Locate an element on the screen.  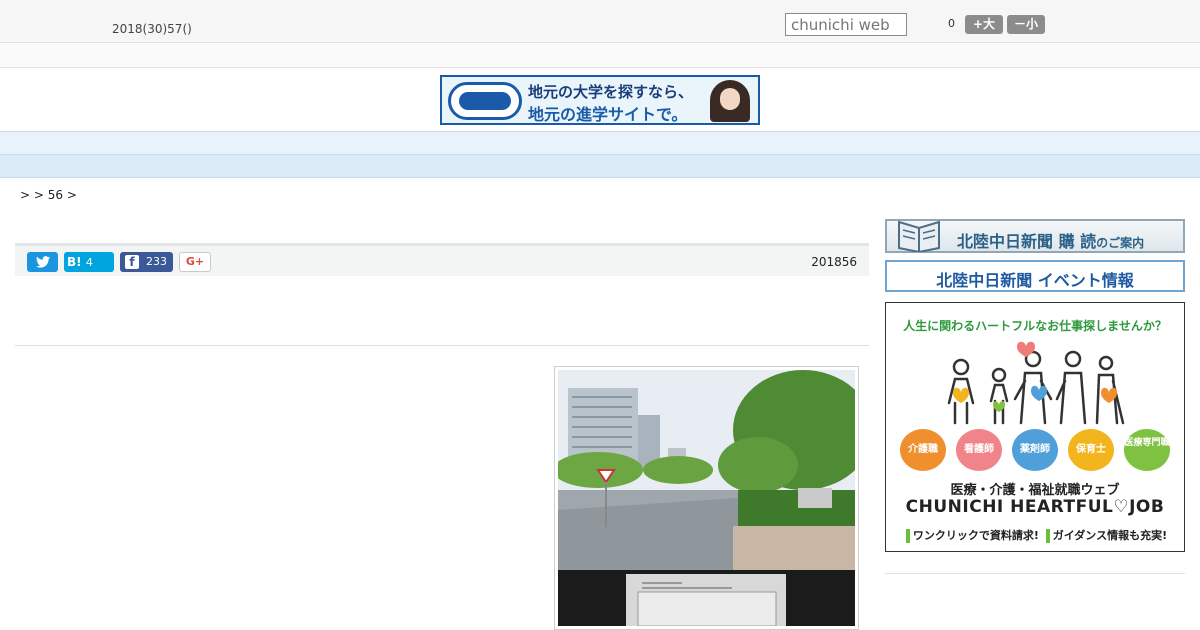
zoom-level: 0 is located at coordinates (951, 23).